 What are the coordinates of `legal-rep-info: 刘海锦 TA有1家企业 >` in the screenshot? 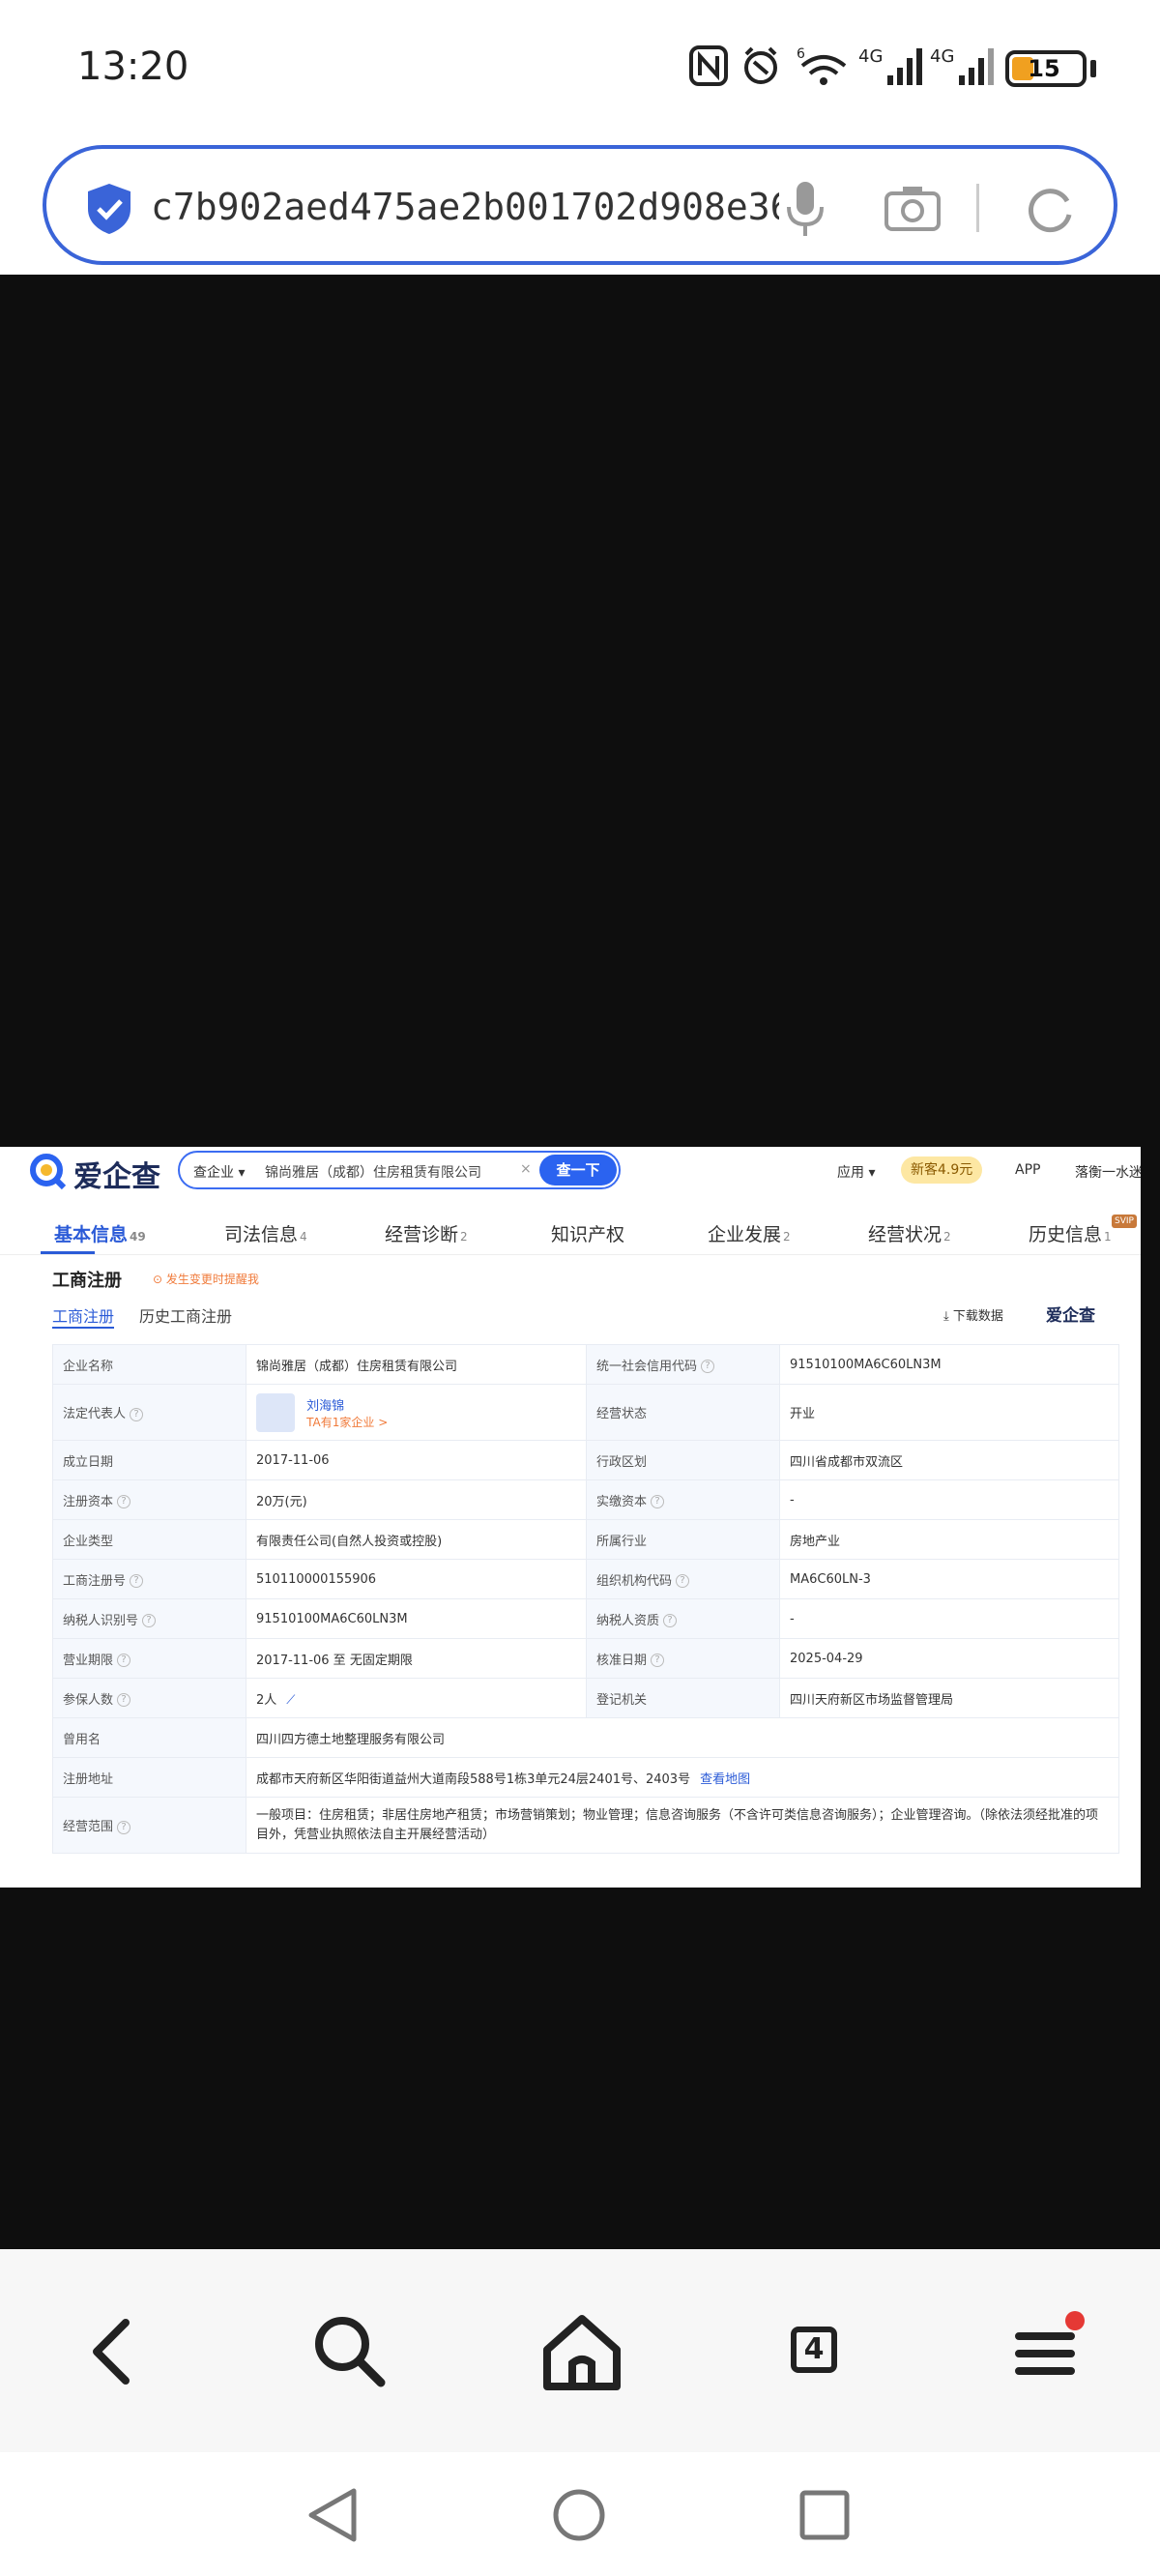 It's located at (347, 1412).